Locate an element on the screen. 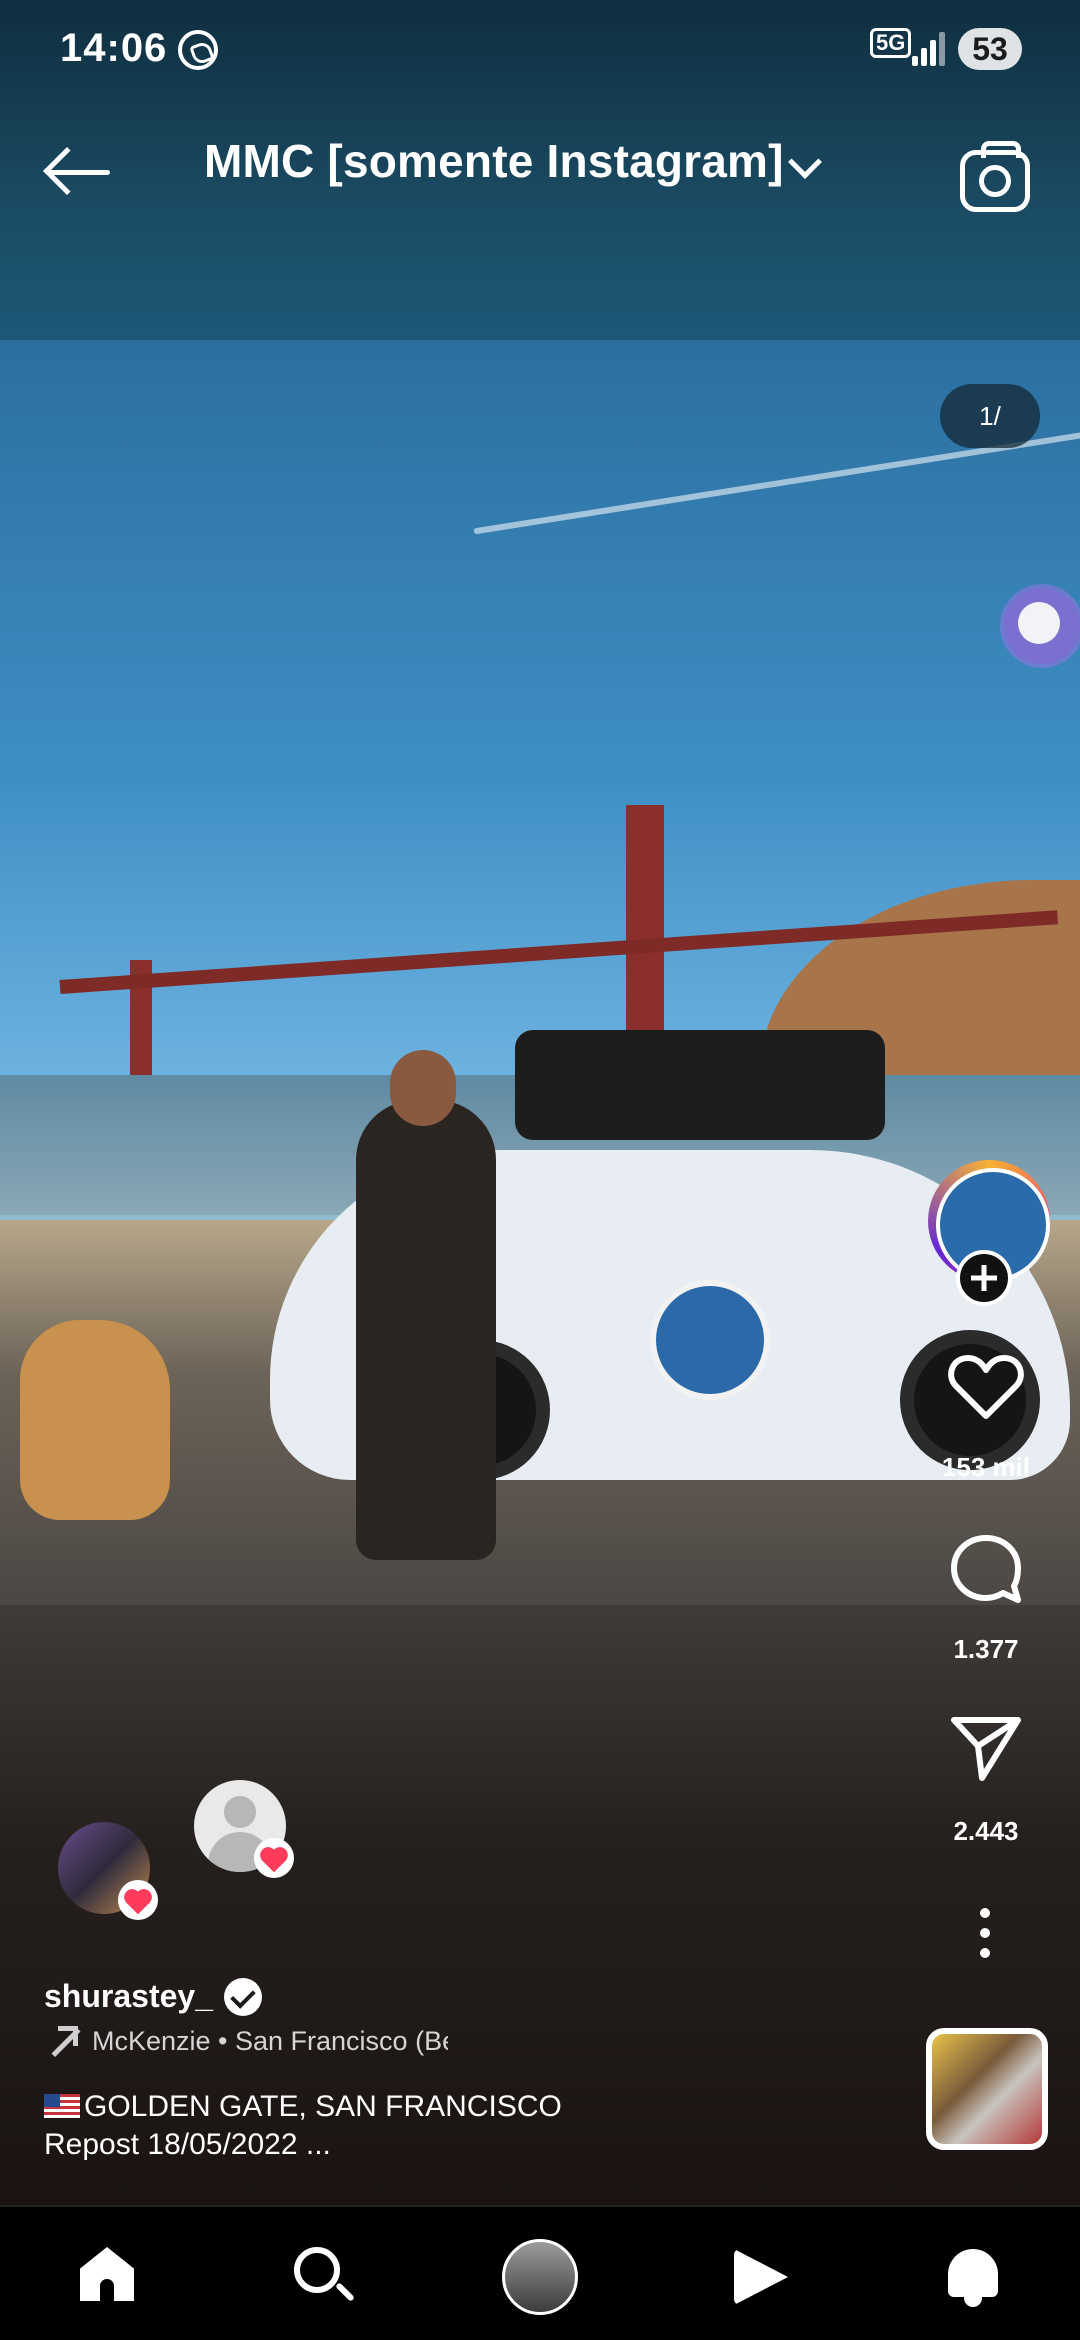 The width and height of the screenshot is (1080, 2340). comment-count: 1.377 is located at coordinates (986, 1649).